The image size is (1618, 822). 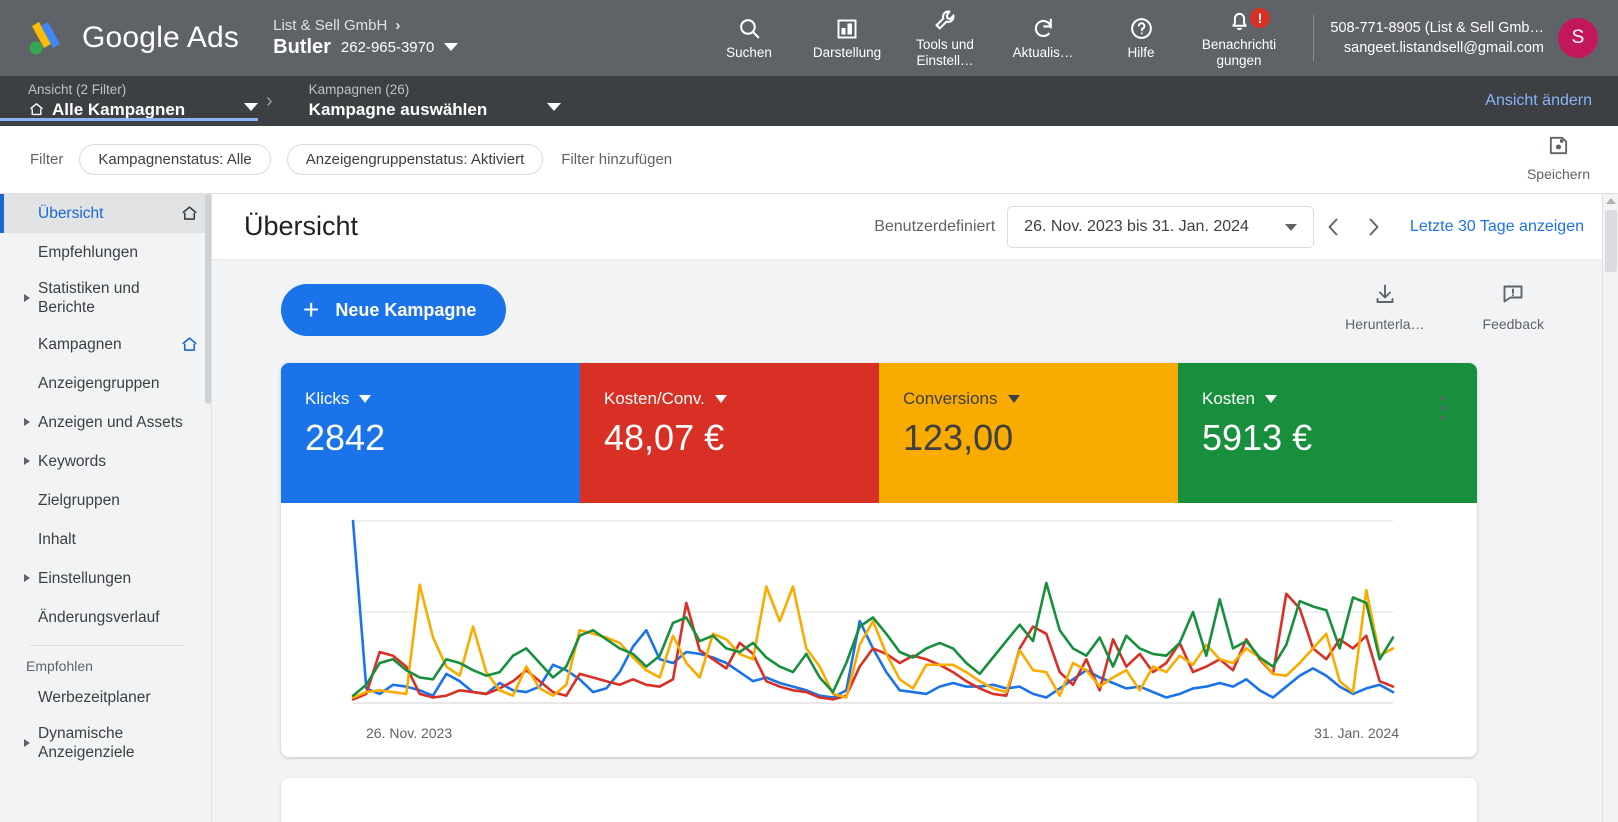 What do you see at coordinates (1260, 18) in the screenshot?
I see `notification-badge: !` at bounding box center [1260, 18].